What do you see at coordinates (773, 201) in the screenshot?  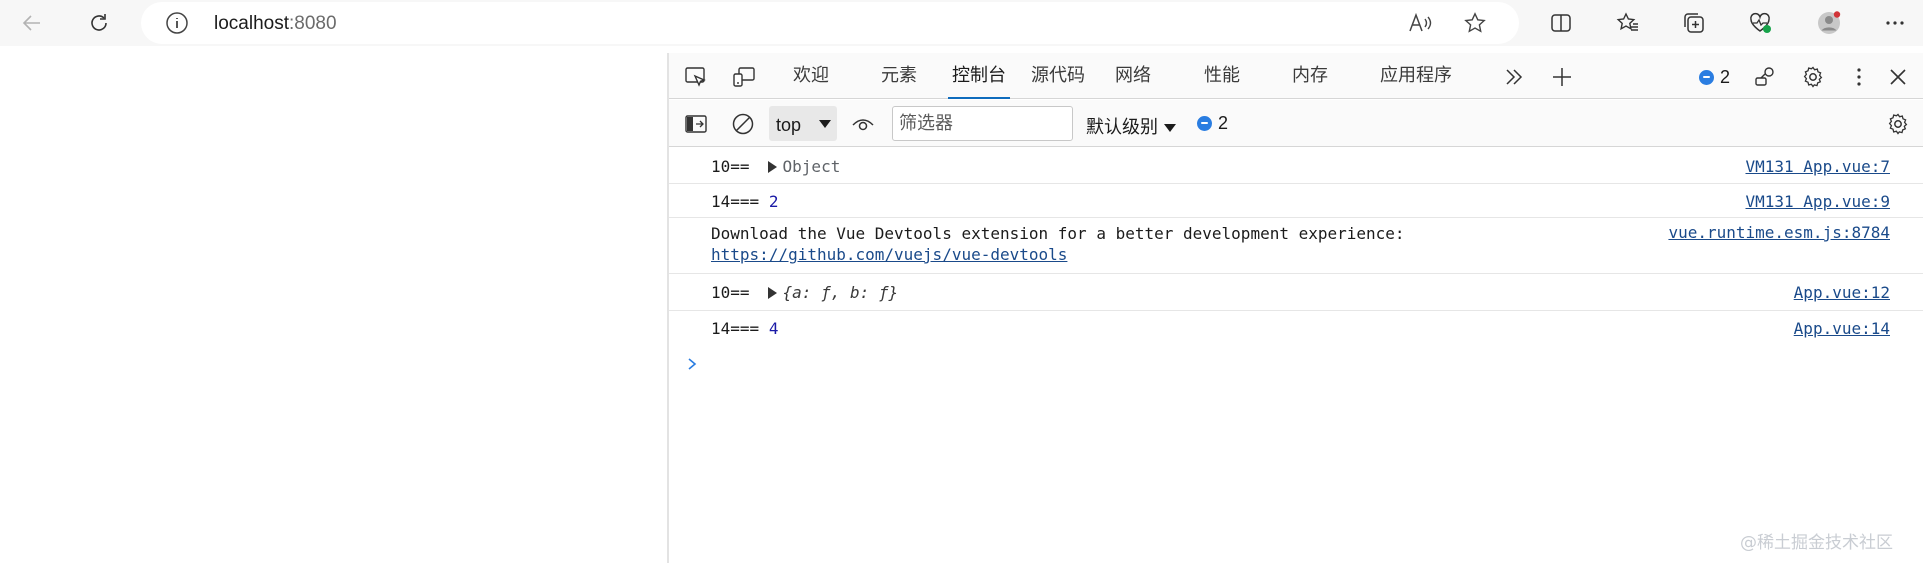 I see `log-number: 2` at bounding box center [773, 201].